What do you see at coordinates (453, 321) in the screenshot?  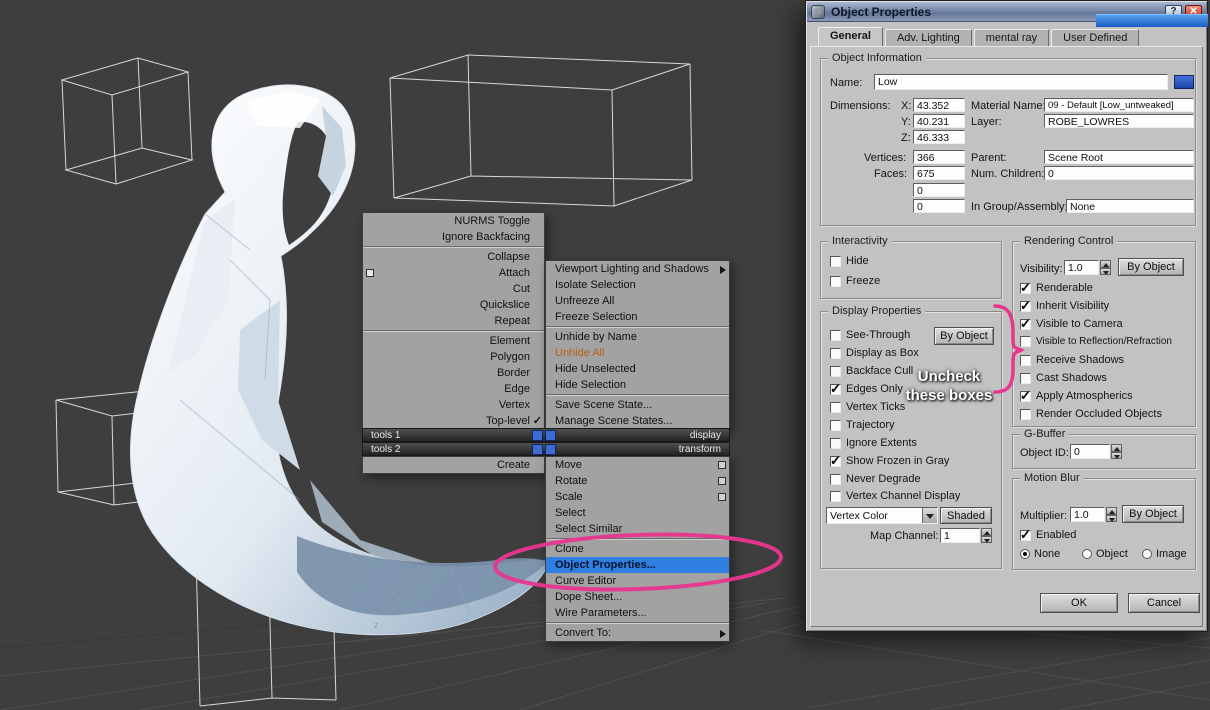 I see `menu-item: Repeat` at bounding box center [453, 321].